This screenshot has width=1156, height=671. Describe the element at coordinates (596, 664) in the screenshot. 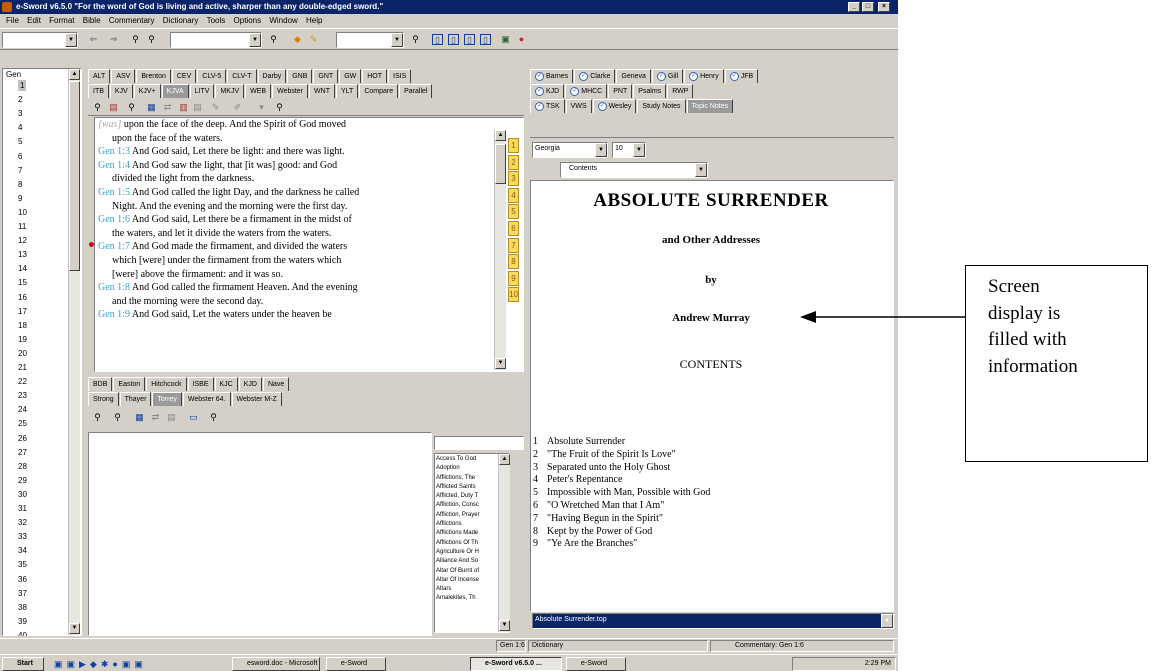

I see `taskbar-item-esword-folder-2: e-Sword` at that location.